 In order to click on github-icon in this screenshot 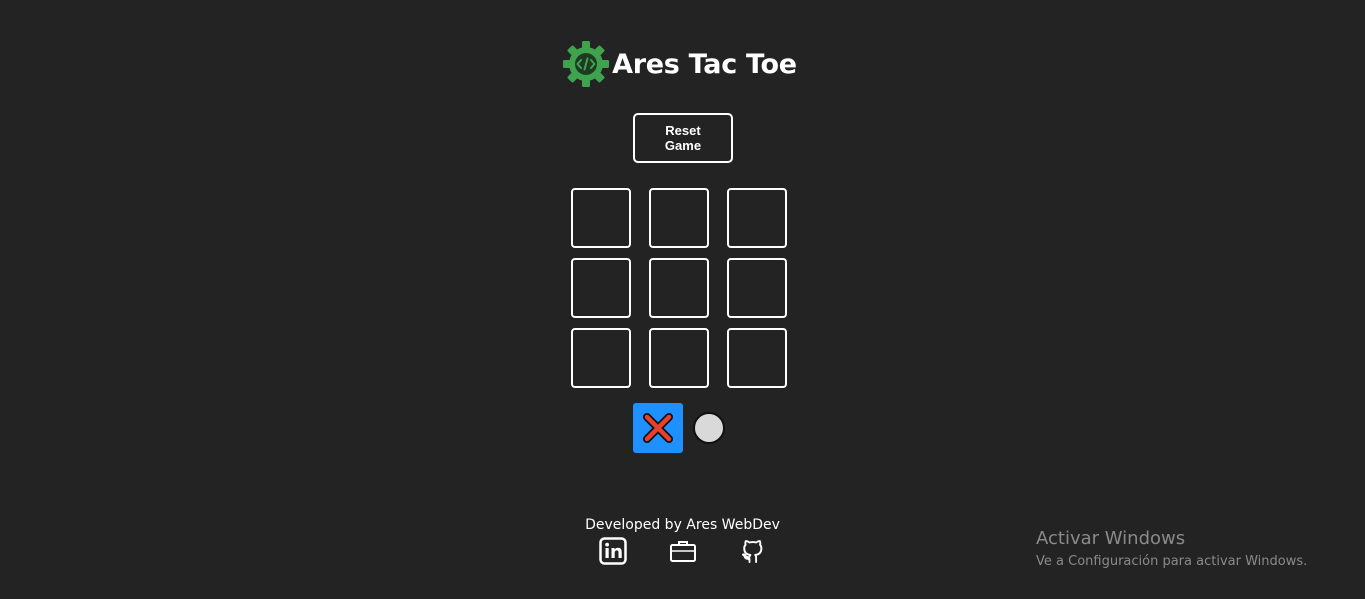, I will do `click(751, 551)`.